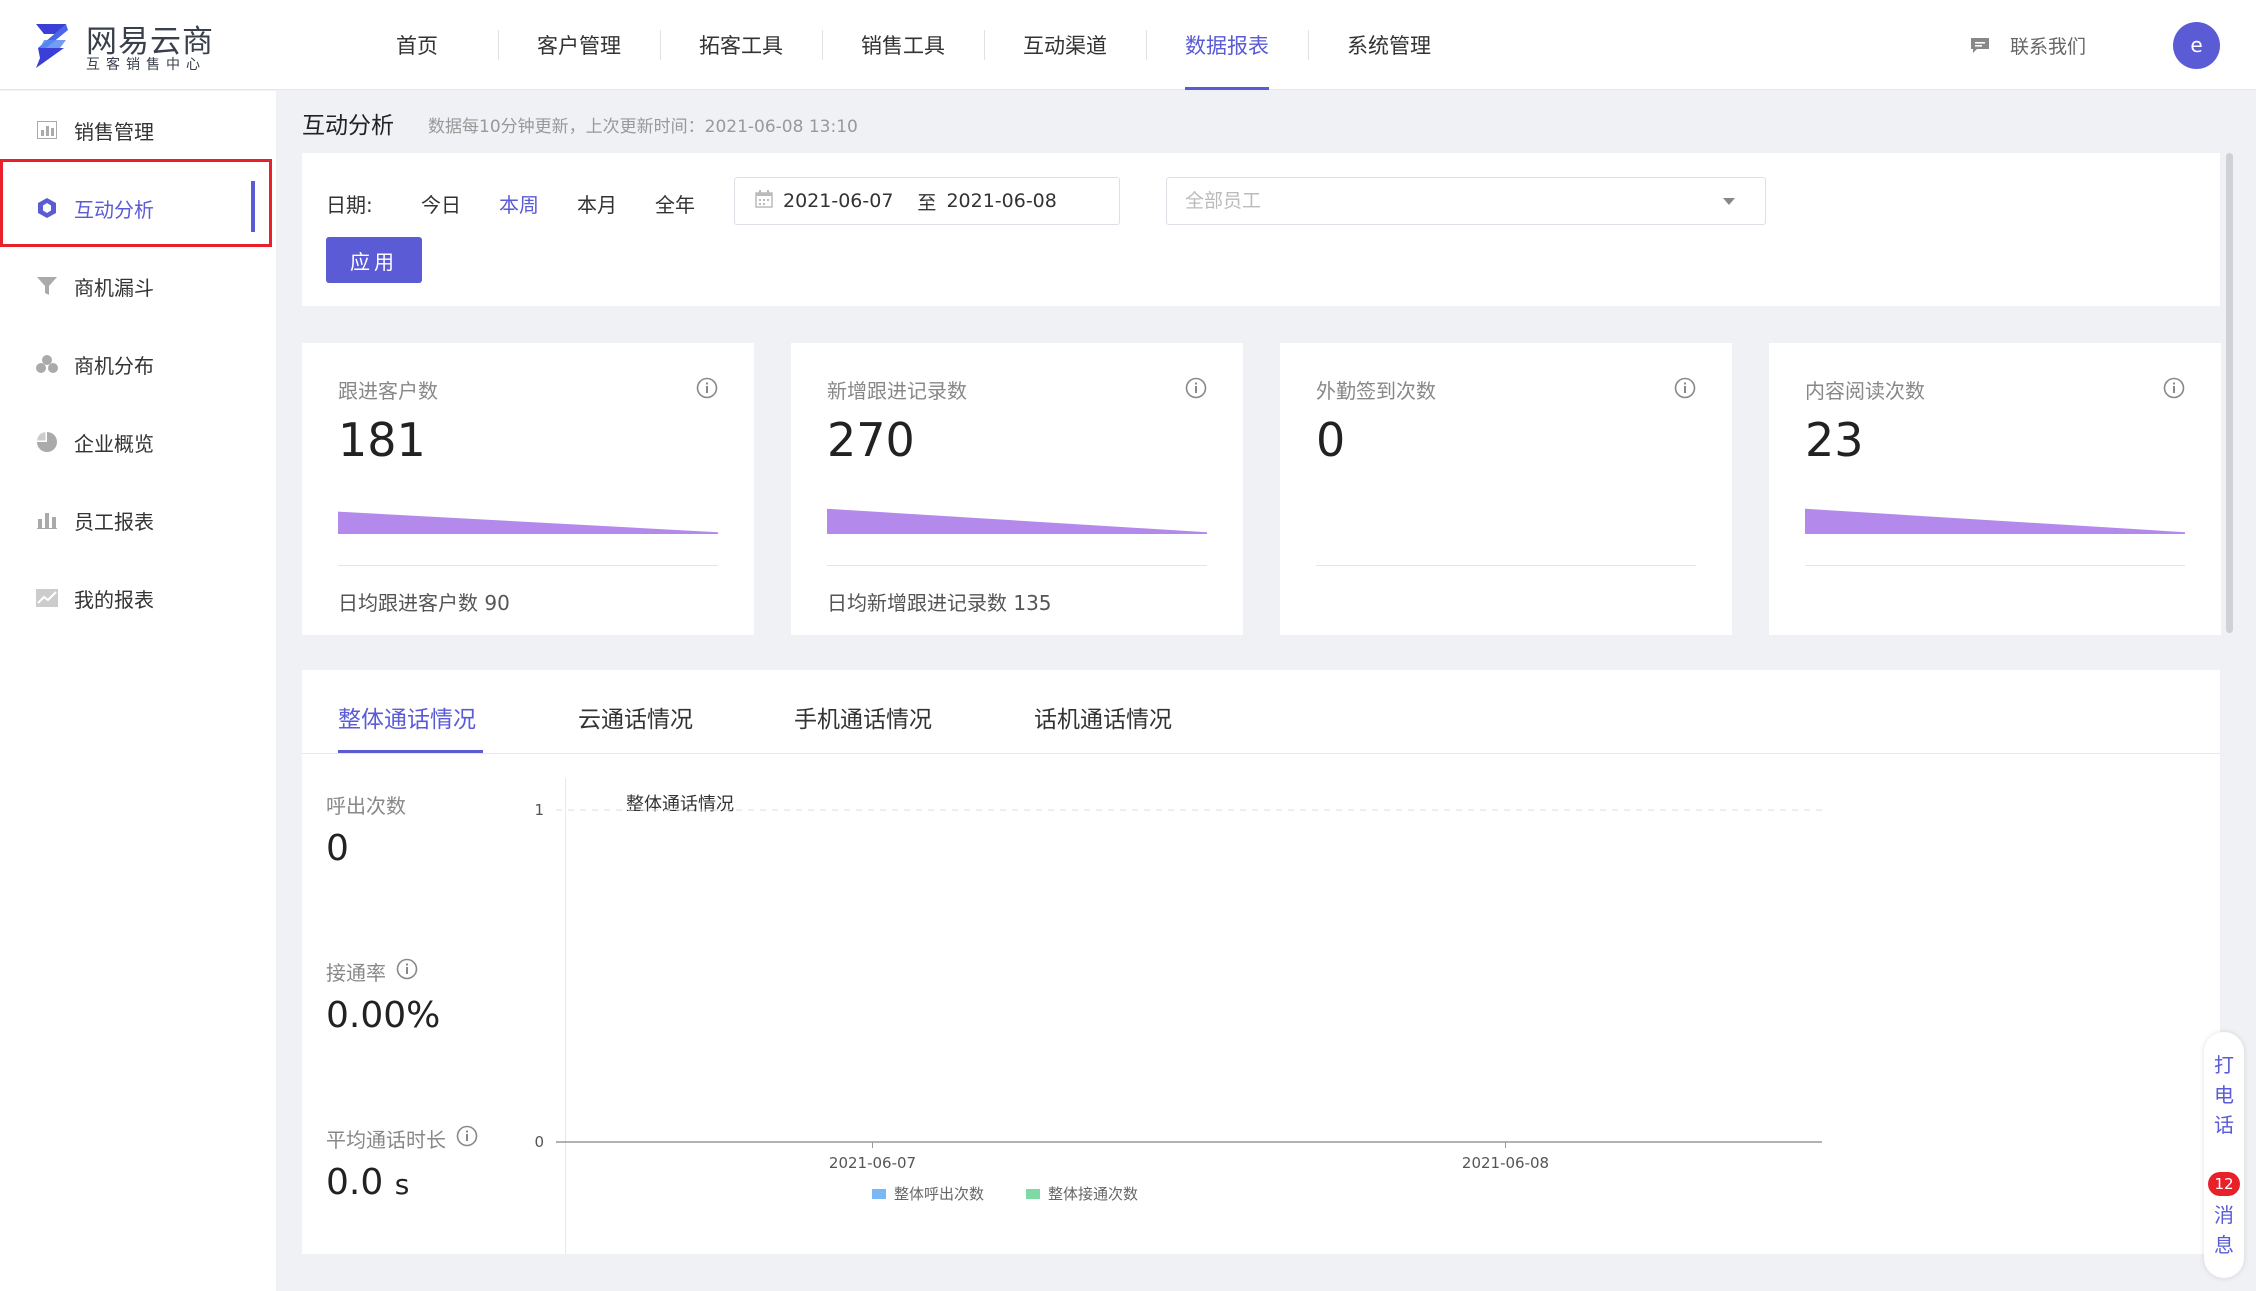  Describe the element at coordinates (2224, 1065) in the screenshot. I see `label-char: 打` at that location.